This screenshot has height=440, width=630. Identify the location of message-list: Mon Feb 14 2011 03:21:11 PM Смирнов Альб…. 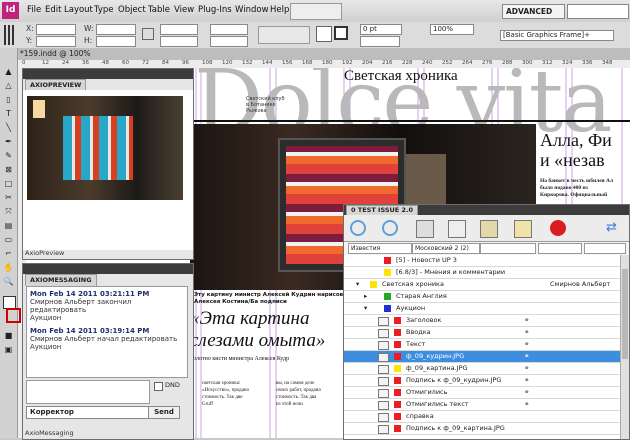
(107, 332).